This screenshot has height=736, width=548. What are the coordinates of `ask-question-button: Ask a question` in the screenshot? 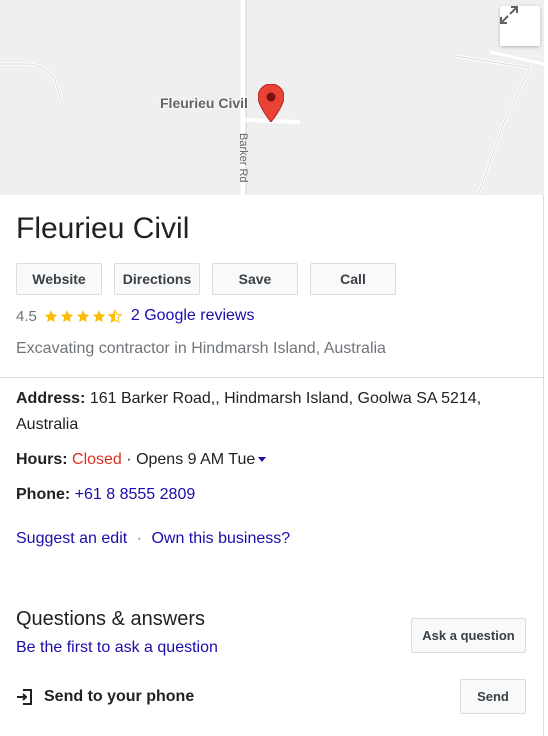 It's located at (468, 635).